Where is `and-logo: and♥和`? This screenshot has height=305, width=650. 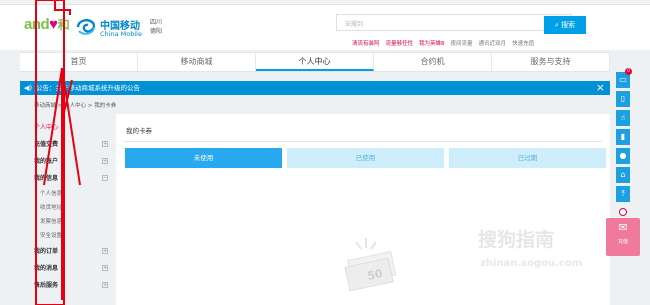 and-logo: and♥和 is located at coordinates (47, 24).